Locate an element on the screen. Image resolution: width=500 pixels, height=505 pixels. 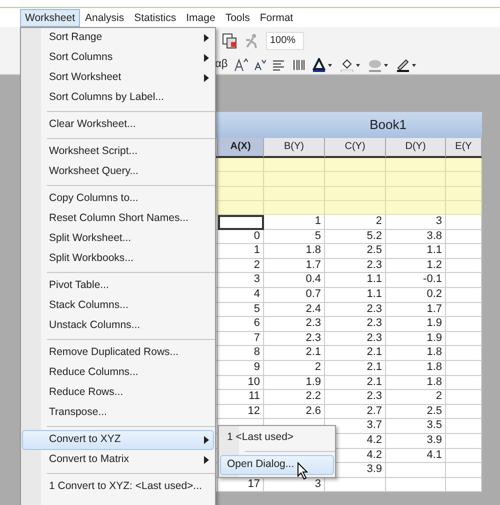
pattern-icon is located at coordinates (379, 65).